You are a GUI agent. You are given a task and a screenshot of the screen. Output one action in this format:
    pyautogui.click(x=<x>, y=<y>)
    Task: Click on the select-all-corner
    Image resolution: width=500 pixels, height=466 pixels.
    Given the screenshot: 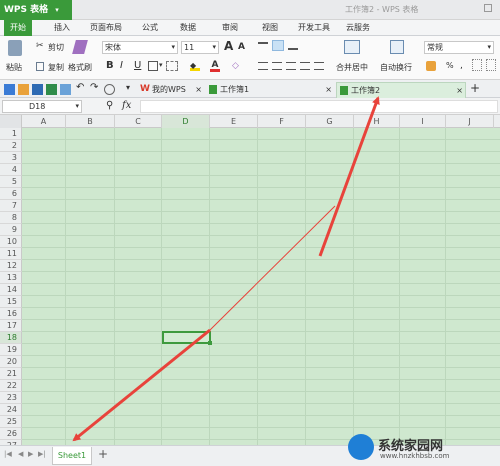 What is the action you would take?
    pyautogui.click(x=11, y=121)
    